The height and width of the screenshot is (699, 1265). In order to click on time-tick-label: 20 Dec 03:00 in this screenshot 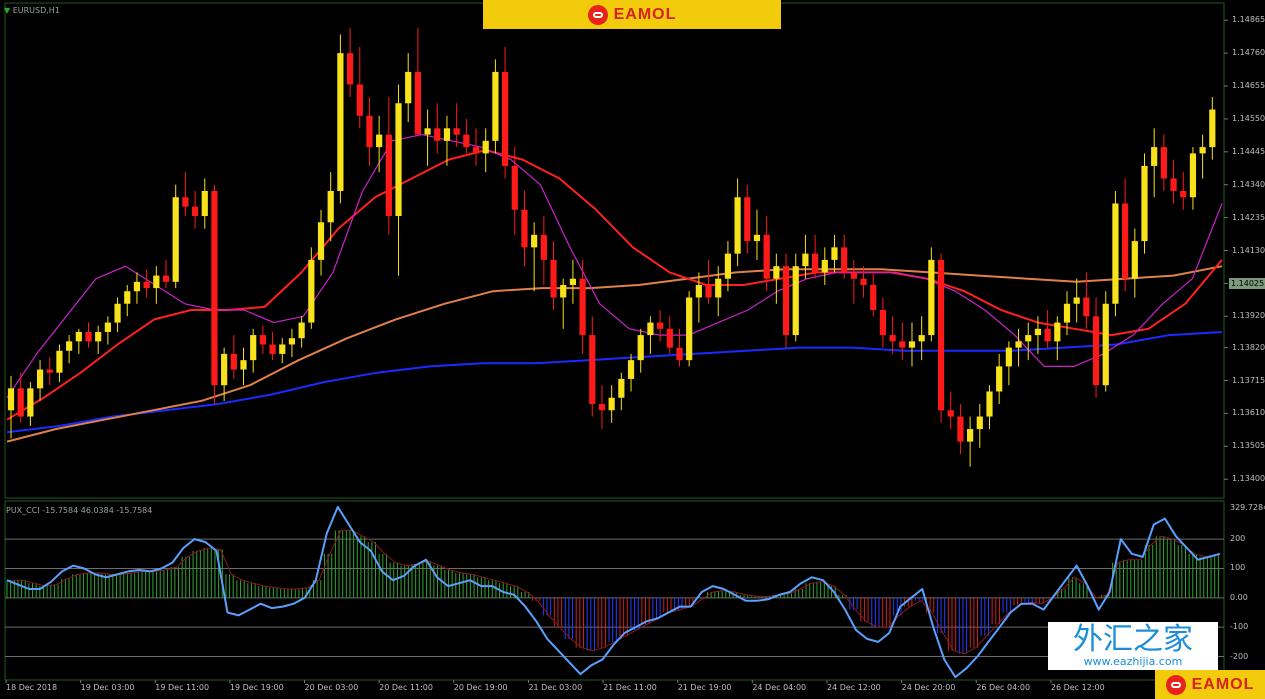, I will do `click(331, 687)`.